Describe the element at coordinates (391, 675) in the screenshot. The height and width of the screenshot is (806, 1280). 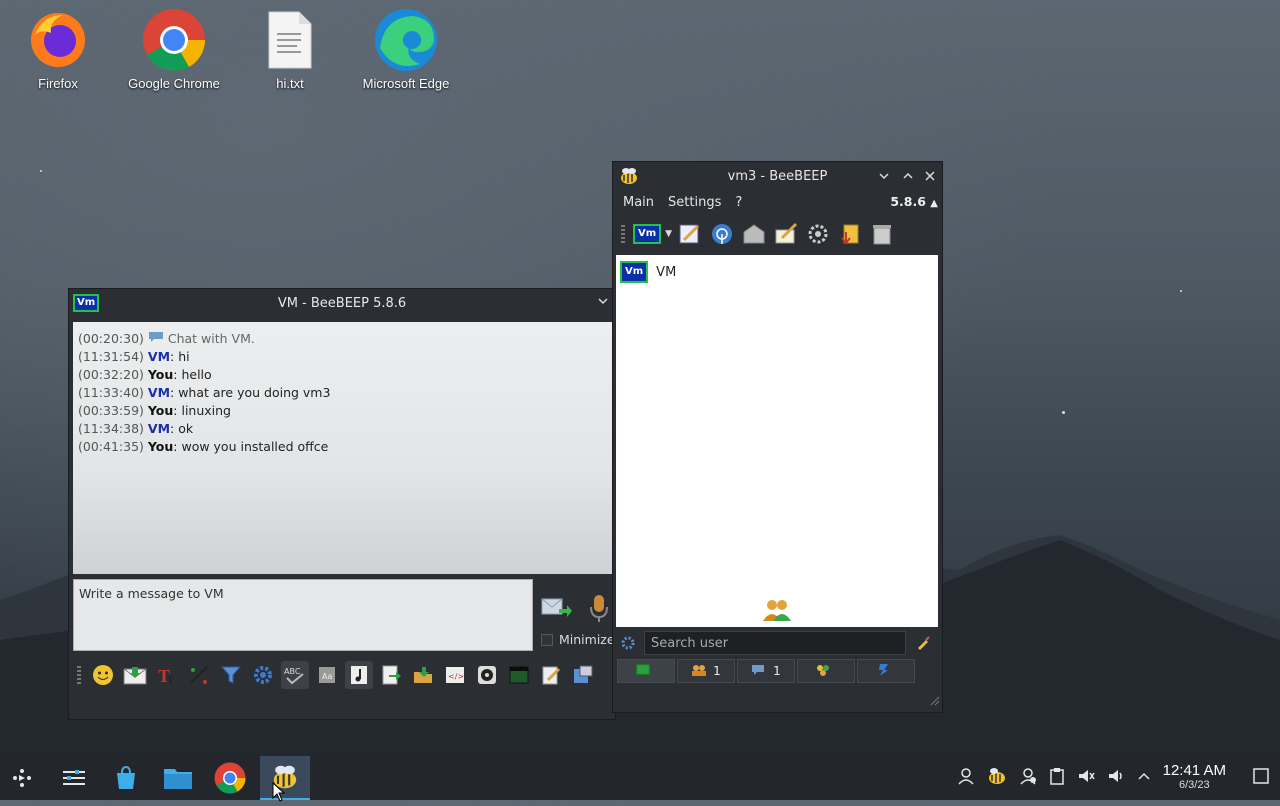
I see `save-chat-icon` at that location.